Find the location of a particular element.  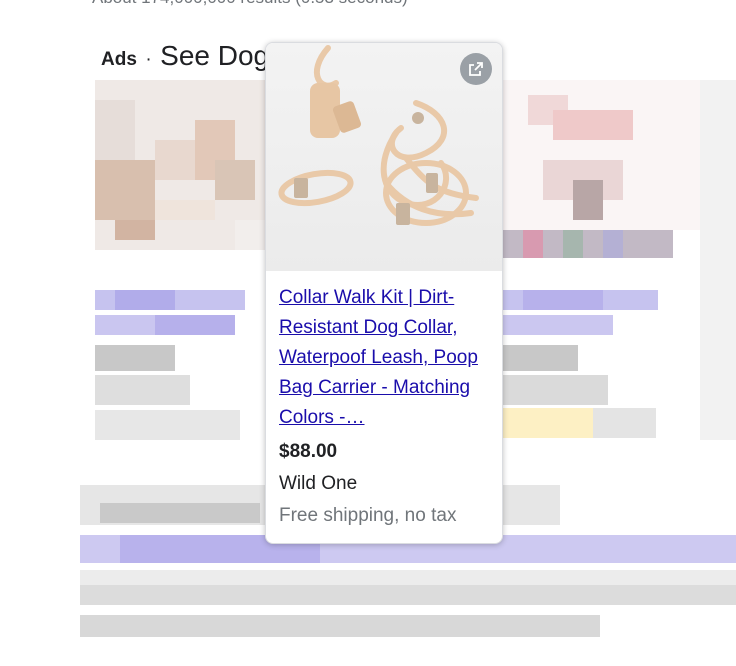

ads-label: Ads is located at coordinates (119, 59).